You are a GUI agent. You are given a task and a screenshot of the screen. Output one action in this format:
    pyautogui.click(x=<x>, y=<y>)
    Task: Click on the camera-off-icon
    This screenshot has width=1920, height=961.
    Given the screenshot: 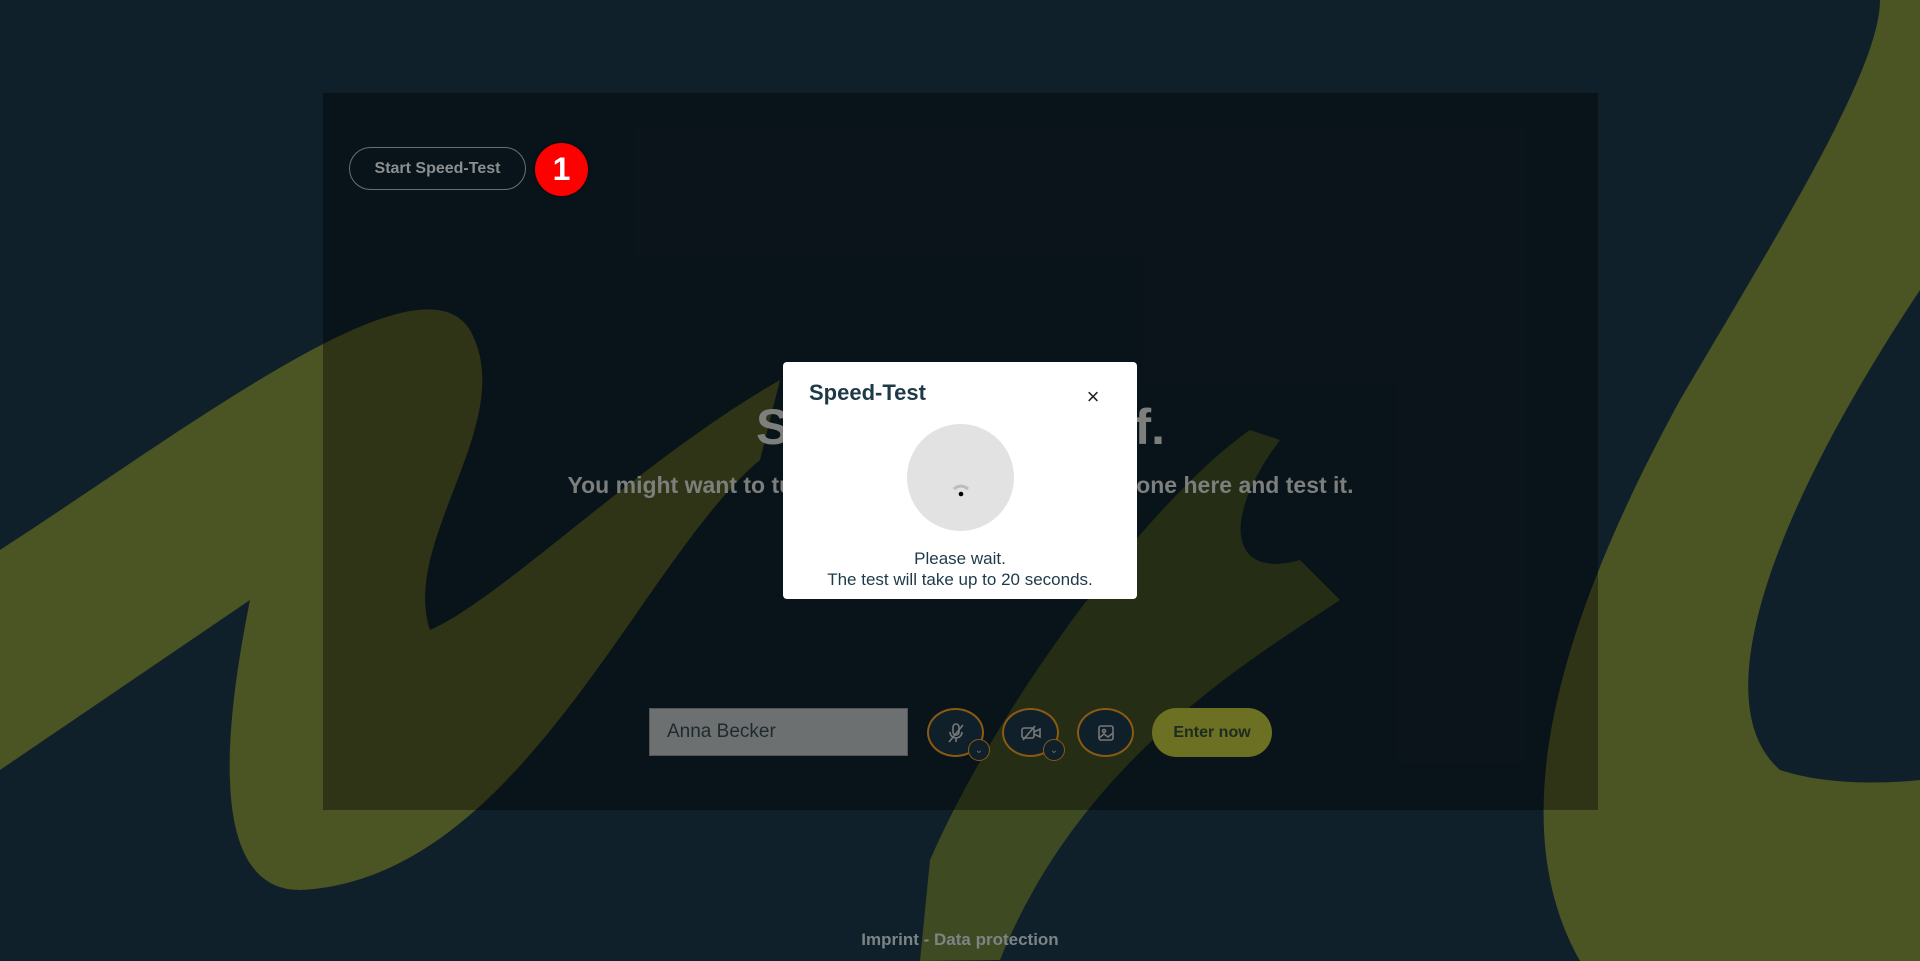 What is the action you would take?
    pyautogui.click(x=1030, y=732)
    